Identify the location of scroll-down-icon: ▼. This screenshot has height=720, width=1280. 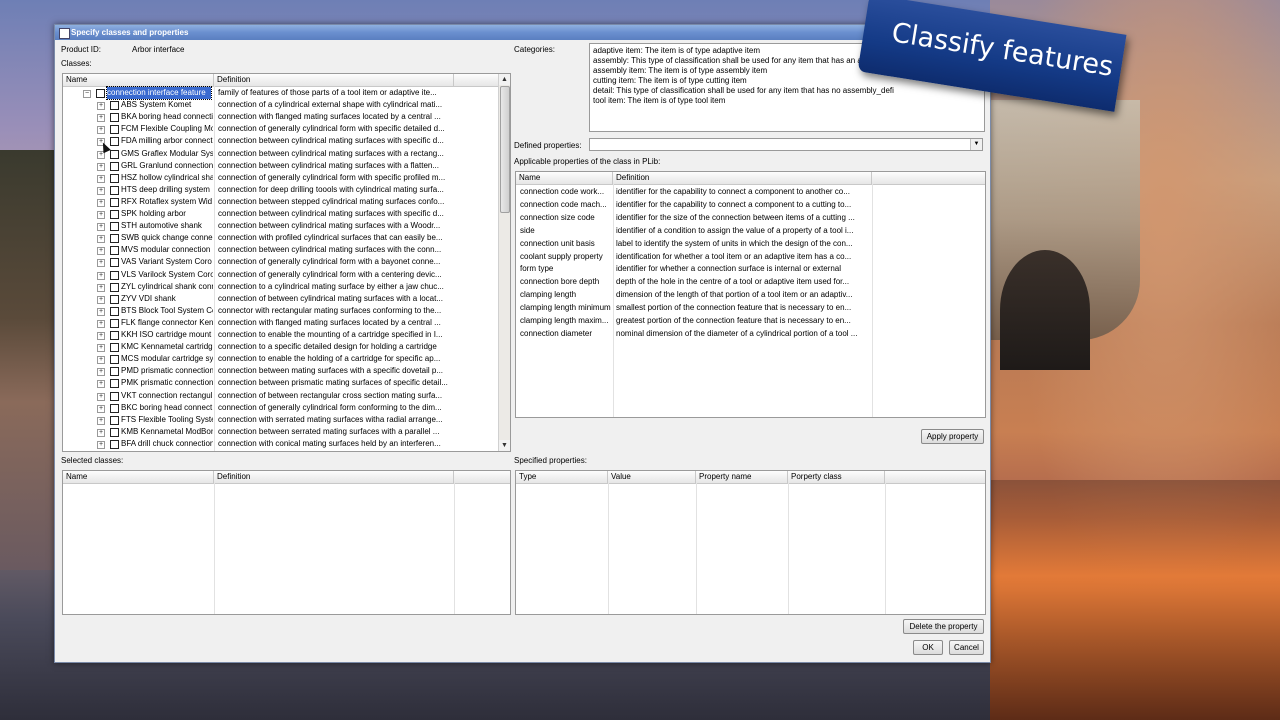
(504, 445).